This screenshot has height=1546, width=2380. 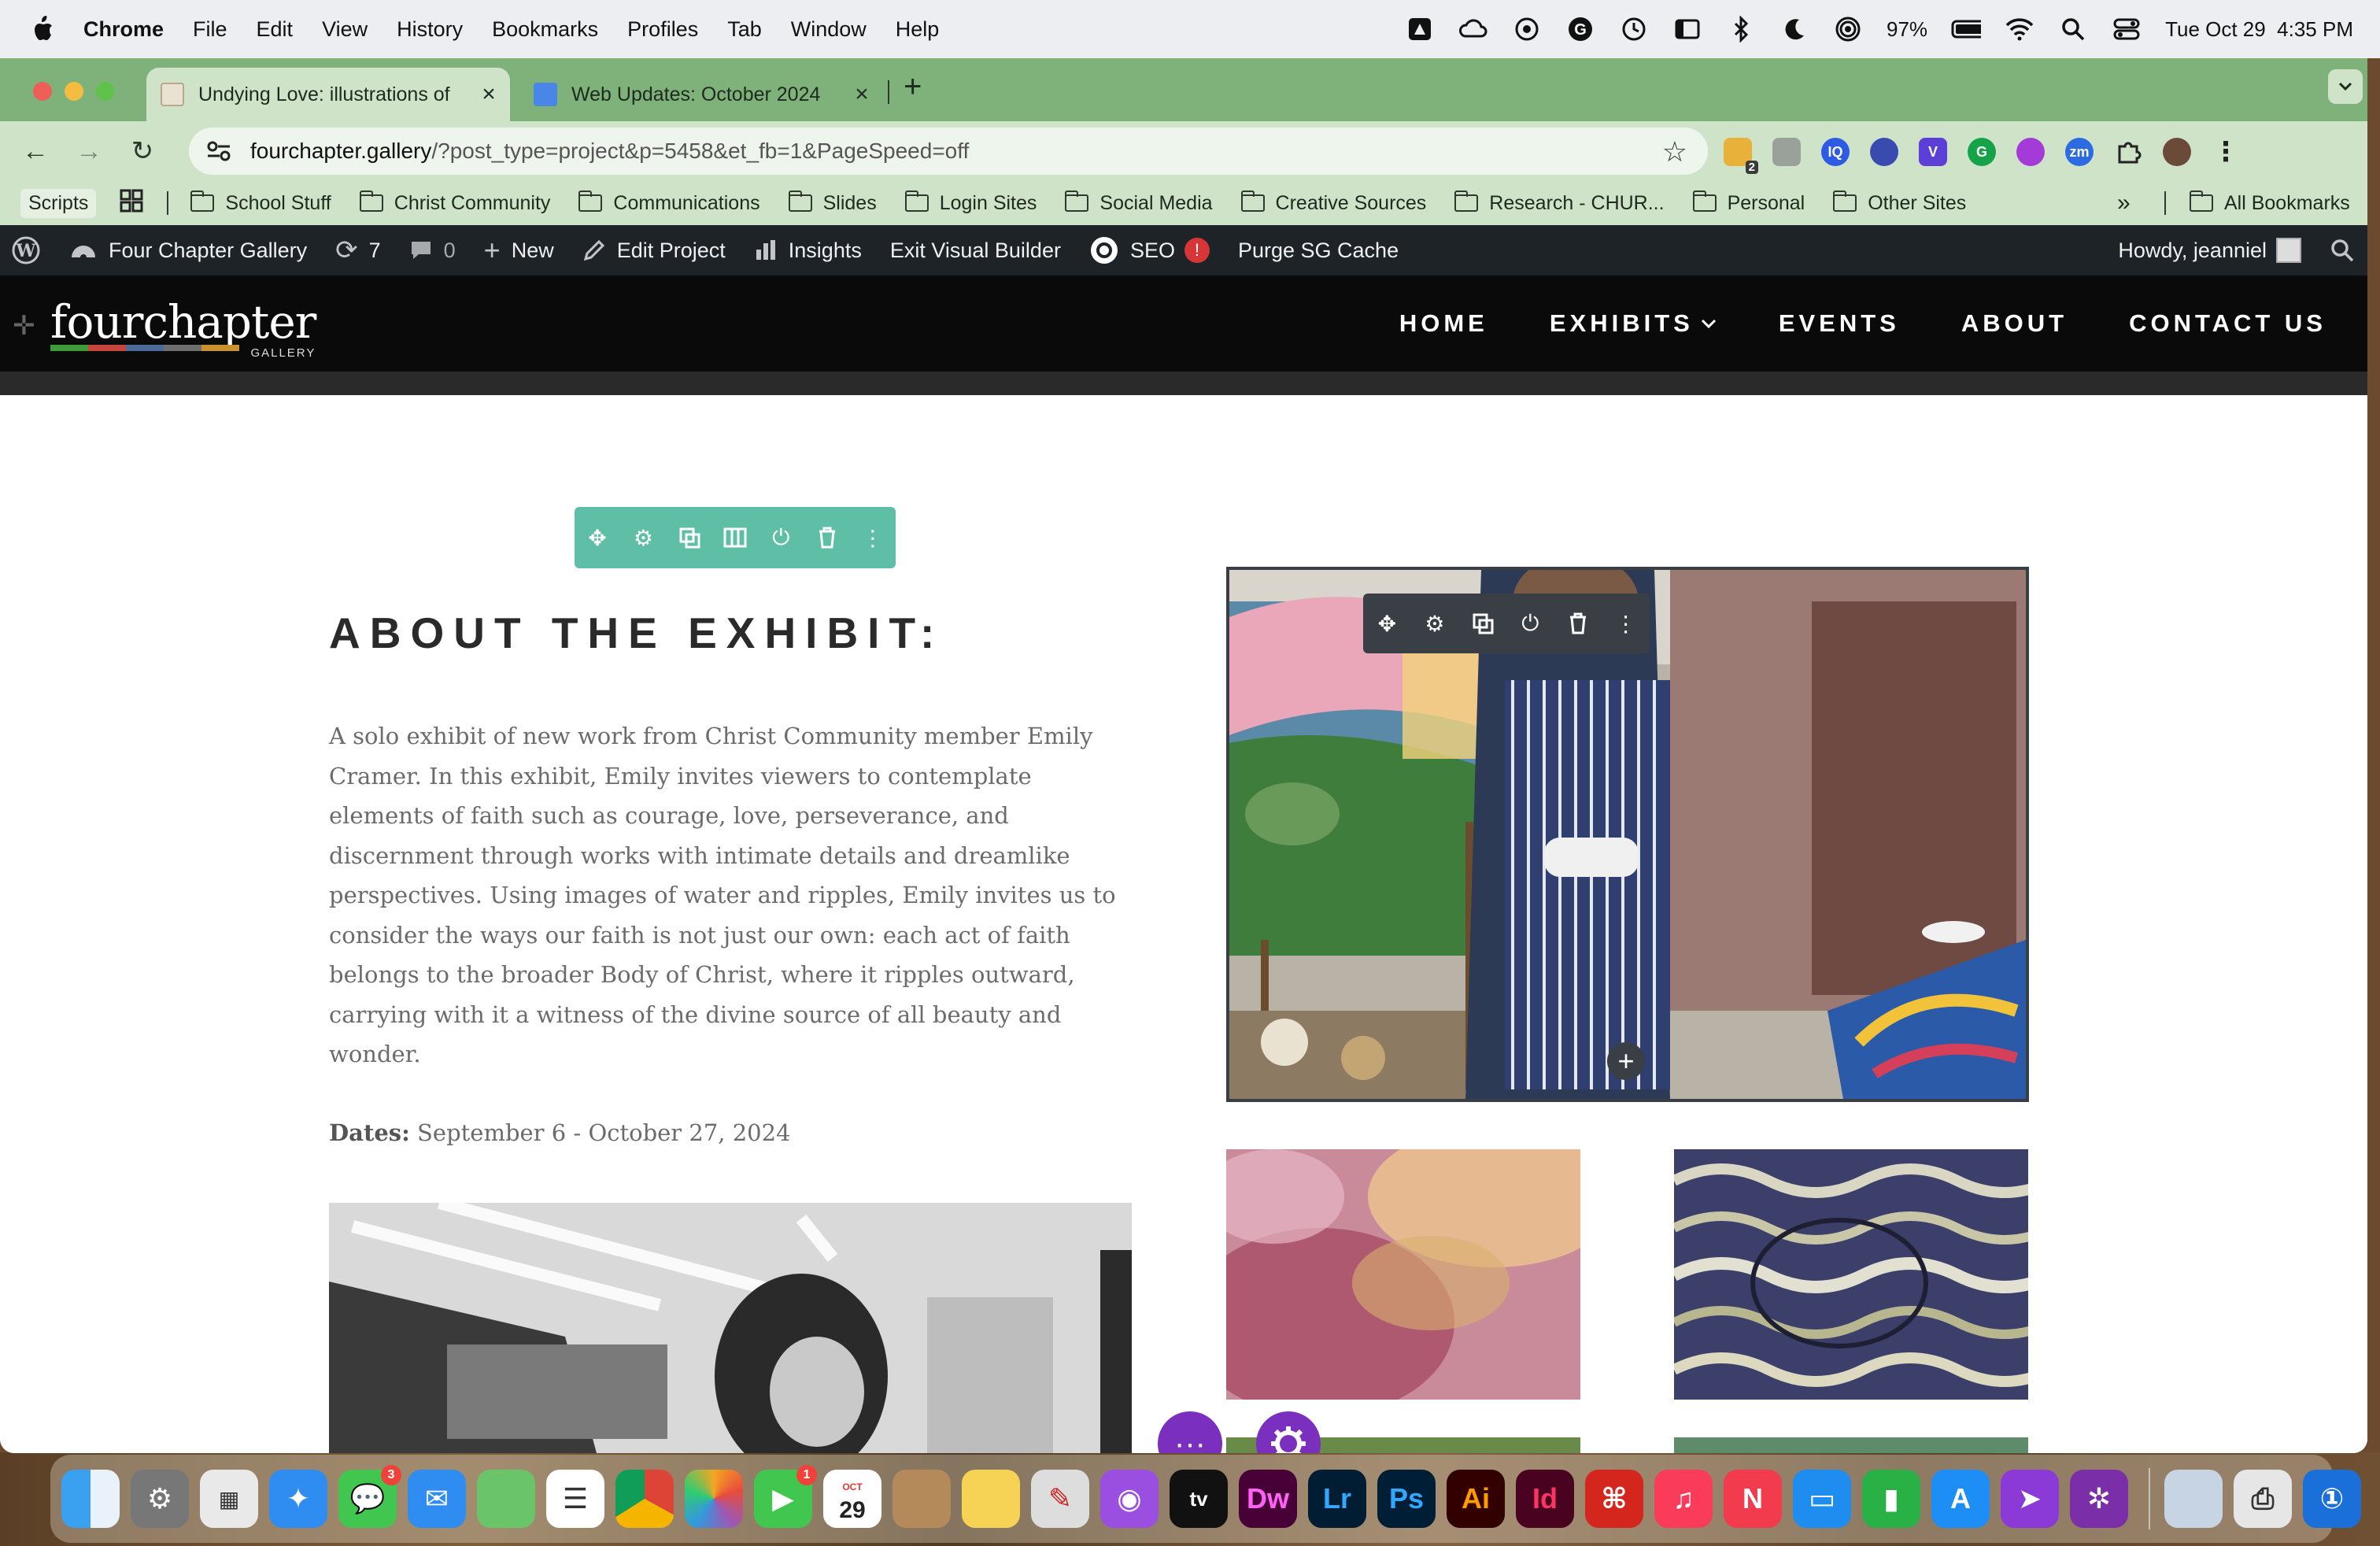 I want to click on wp-edit-project: Edit Project, so click(x=654, y=251).